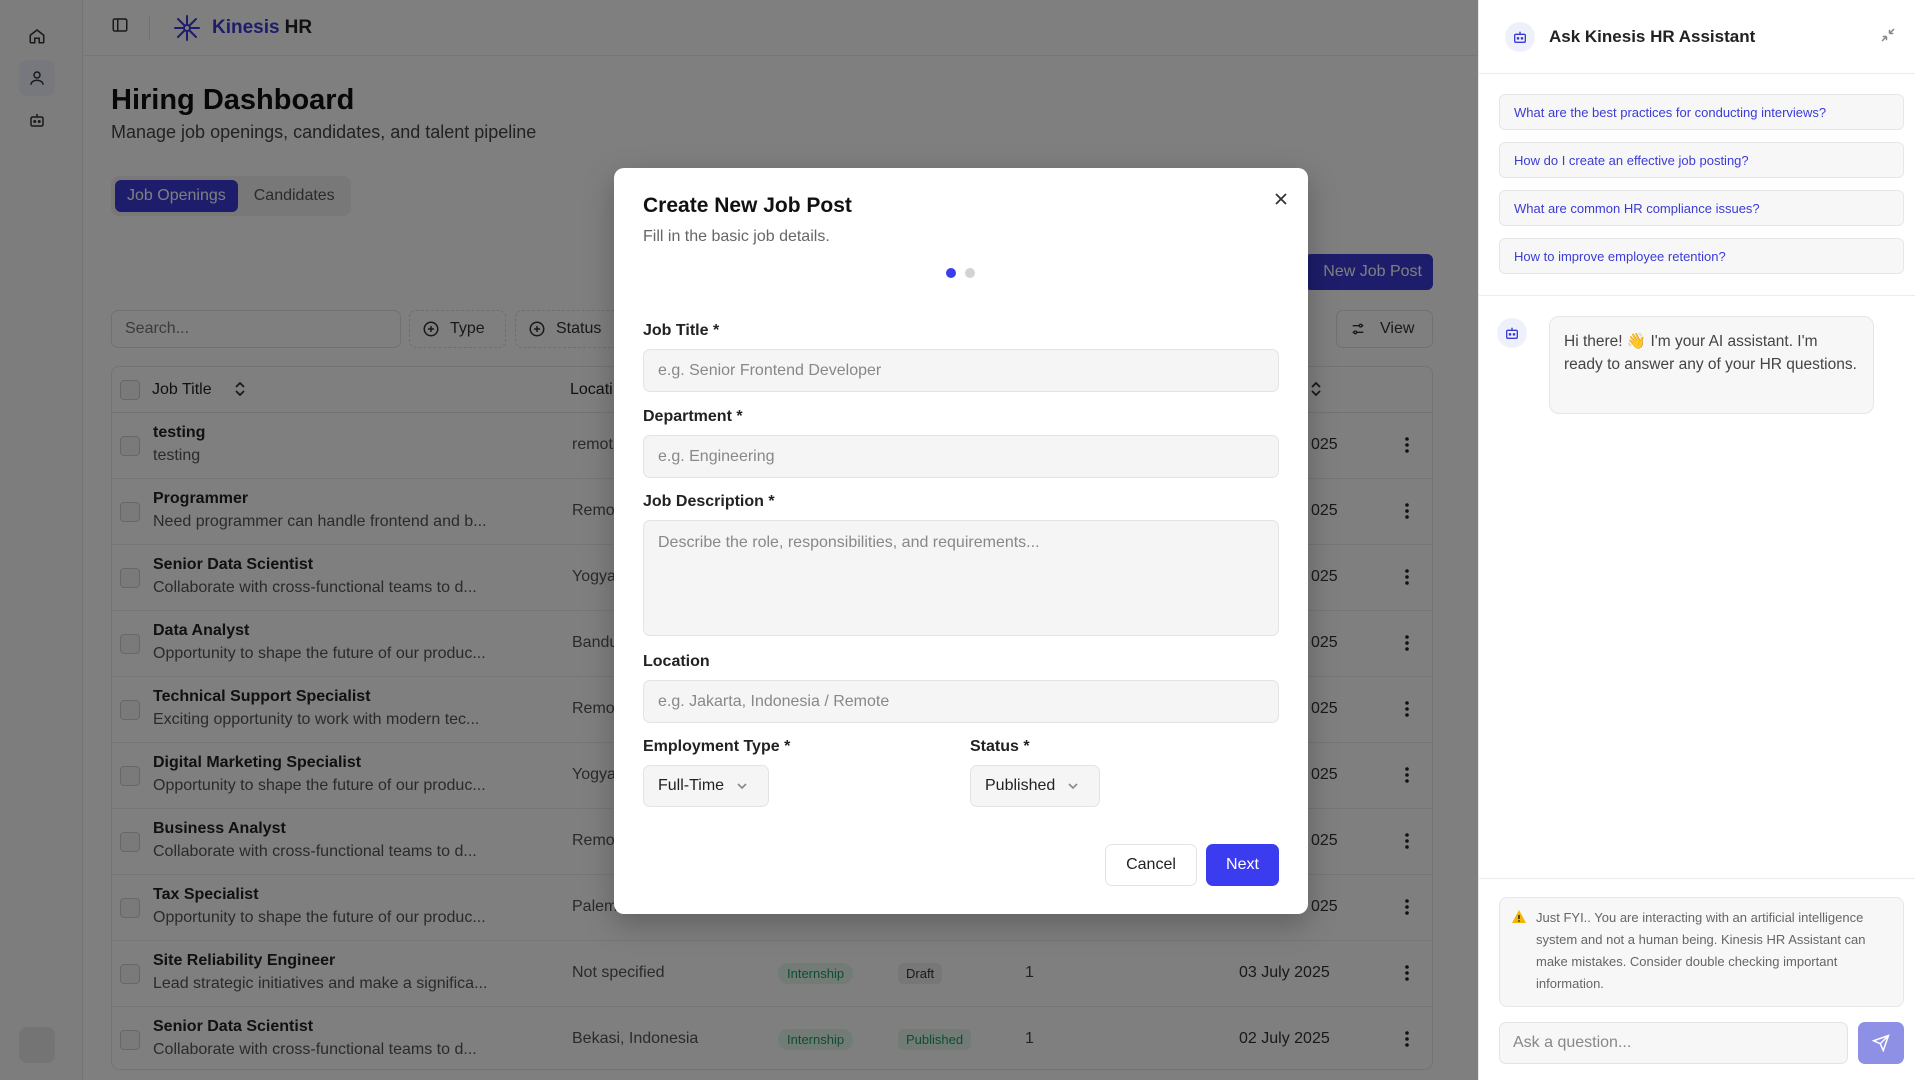 The width and height of the screenshot is (1915, 1080). I want to click on job-title-label: Job Title *, so click(681, 330).